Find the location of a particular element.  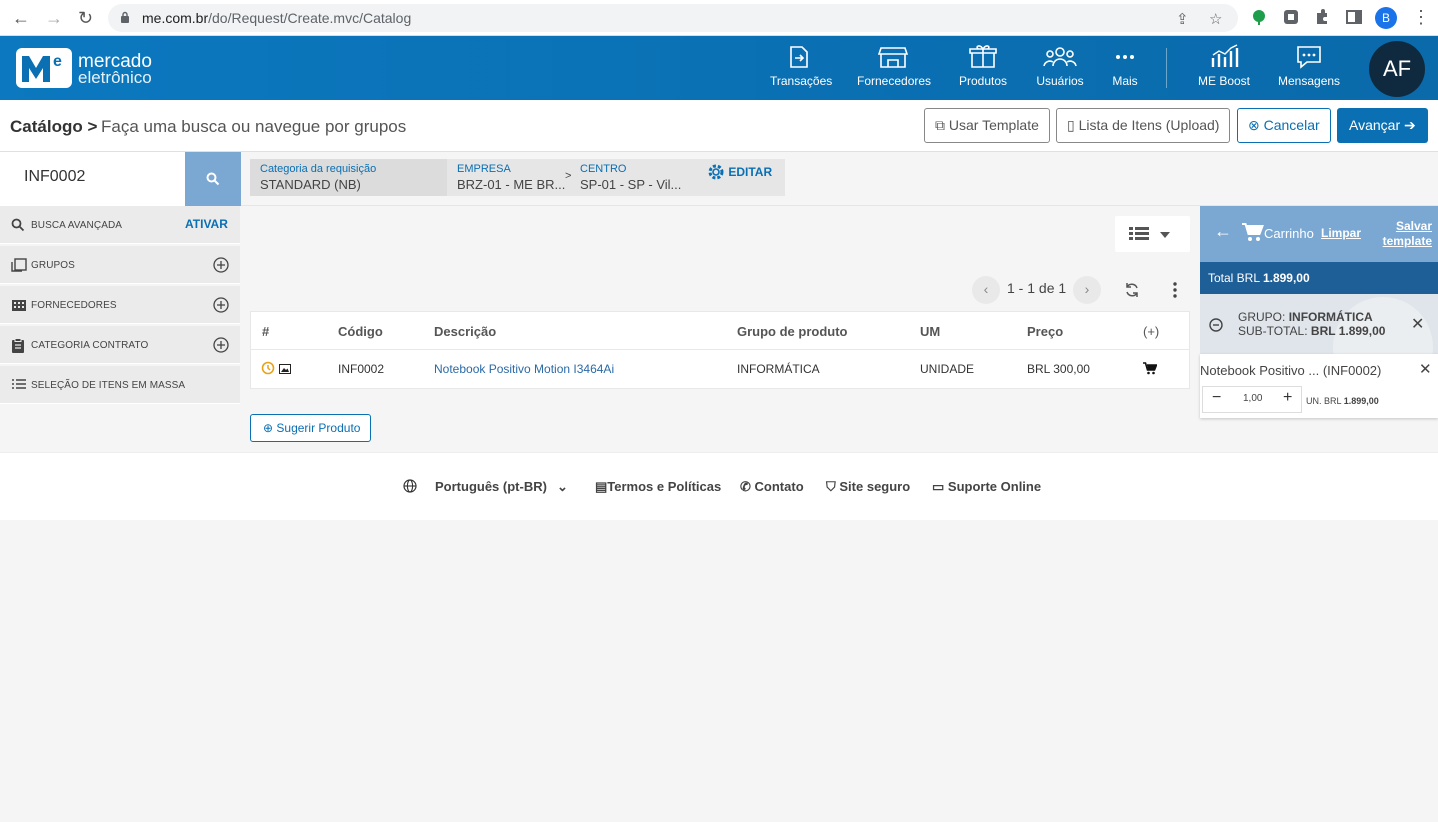

menu-produtos: Produtos is located at coordinates (983, 66).